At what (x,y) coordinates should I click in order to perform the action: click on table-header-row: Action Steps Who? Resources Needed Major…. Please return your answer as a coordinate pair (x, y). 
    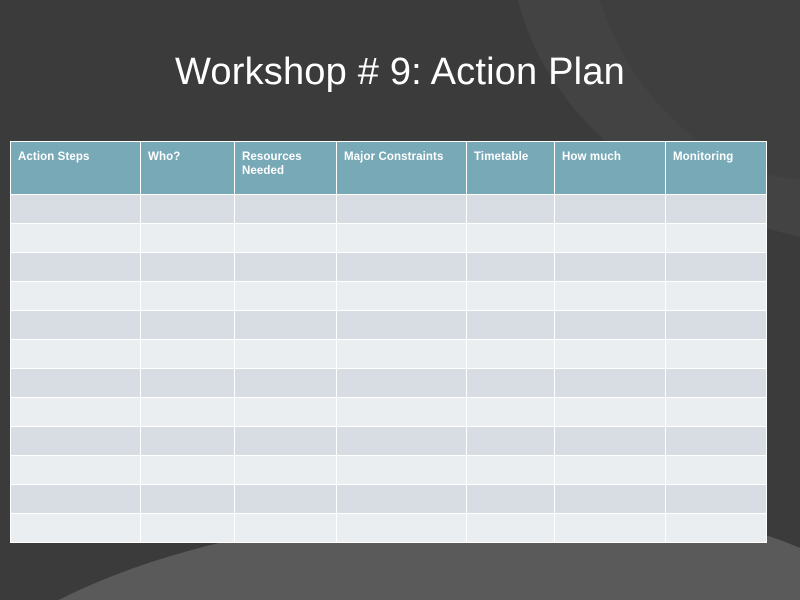
    Looking at the image, I should click on (388, 168).